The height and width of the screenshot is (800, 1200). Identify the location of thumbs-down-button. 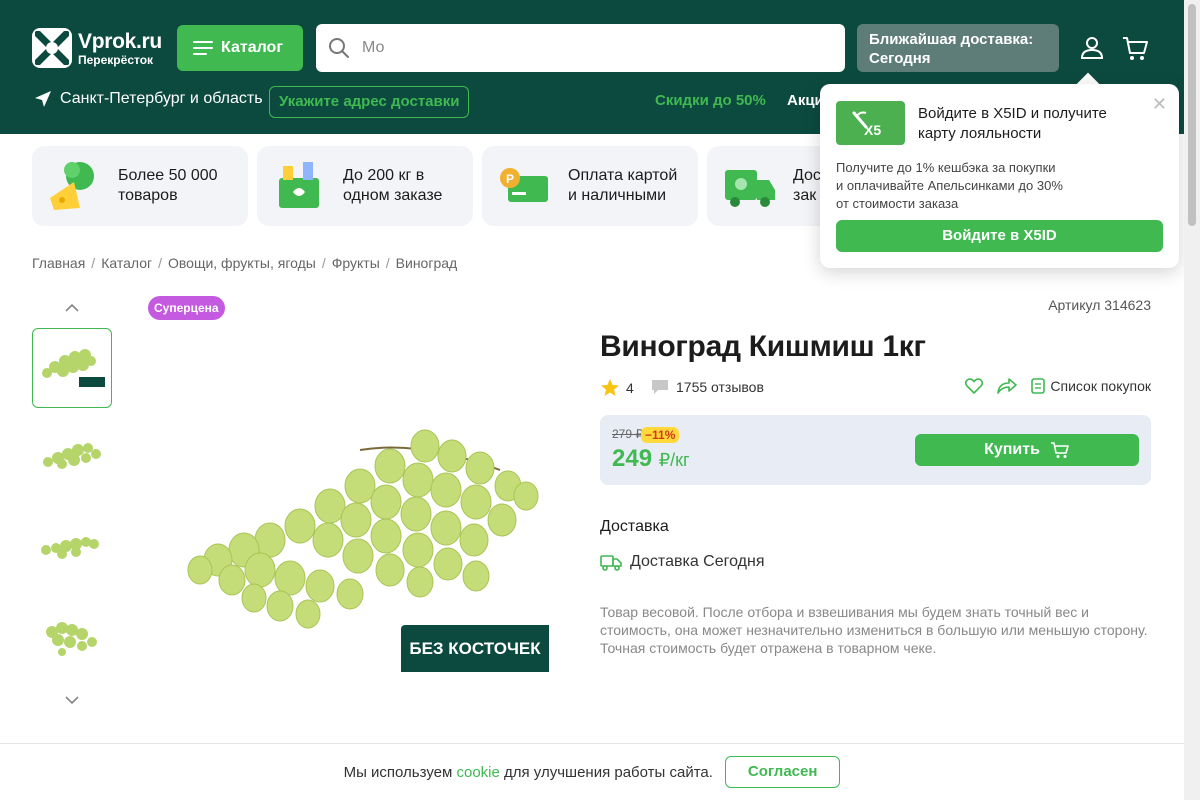
(72, 700).